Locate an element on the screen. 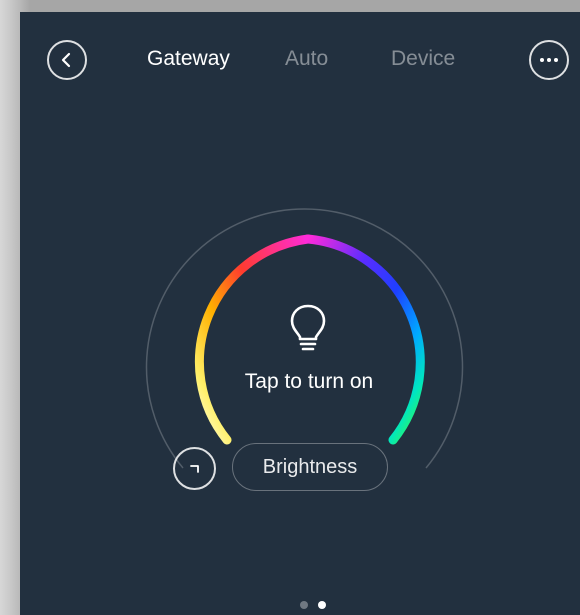  corner-icon is located at coordinates (194, 468).